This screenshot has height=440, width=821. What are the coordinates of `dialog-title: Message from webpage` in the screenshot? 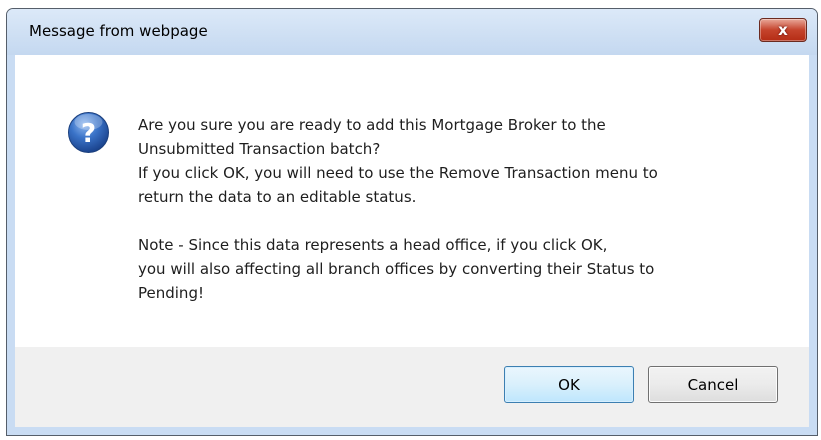 It's located at (118, 31).